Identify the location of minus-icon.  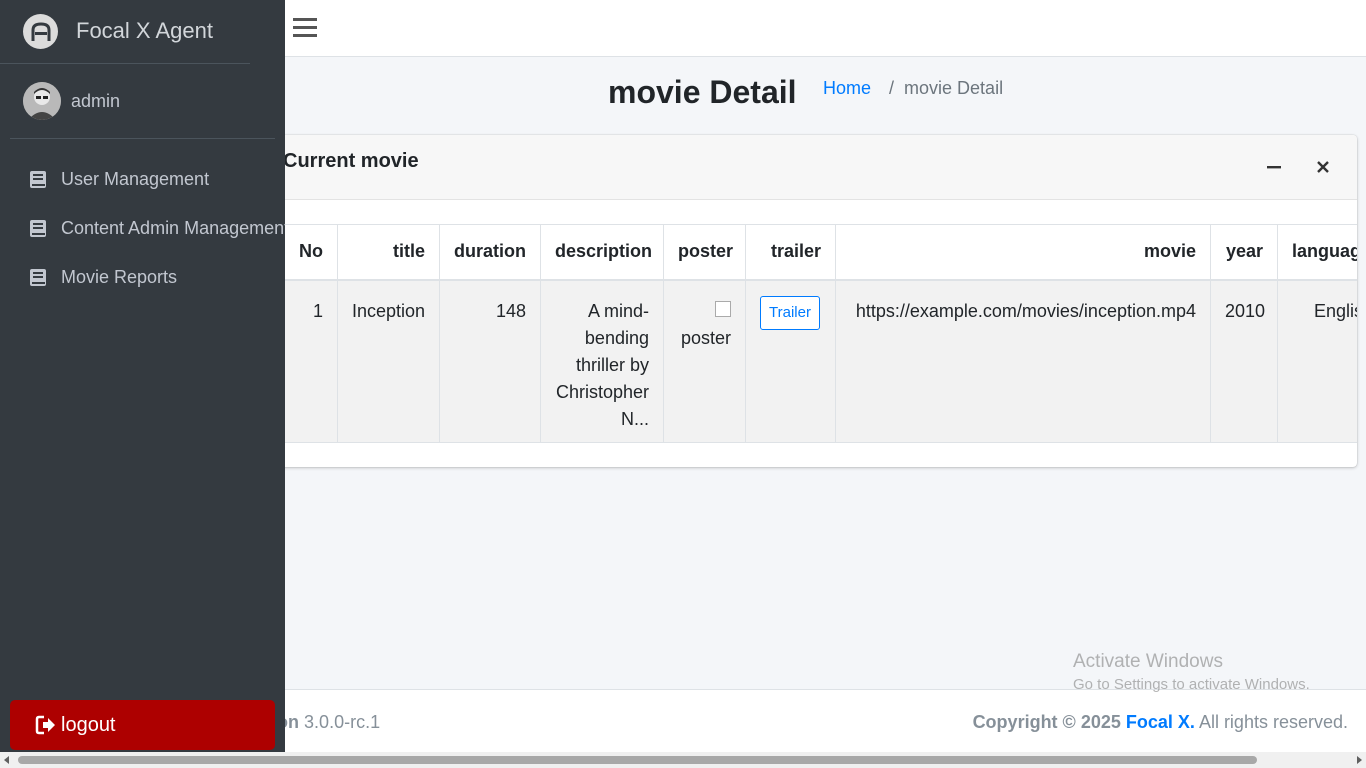
(1274, 167).